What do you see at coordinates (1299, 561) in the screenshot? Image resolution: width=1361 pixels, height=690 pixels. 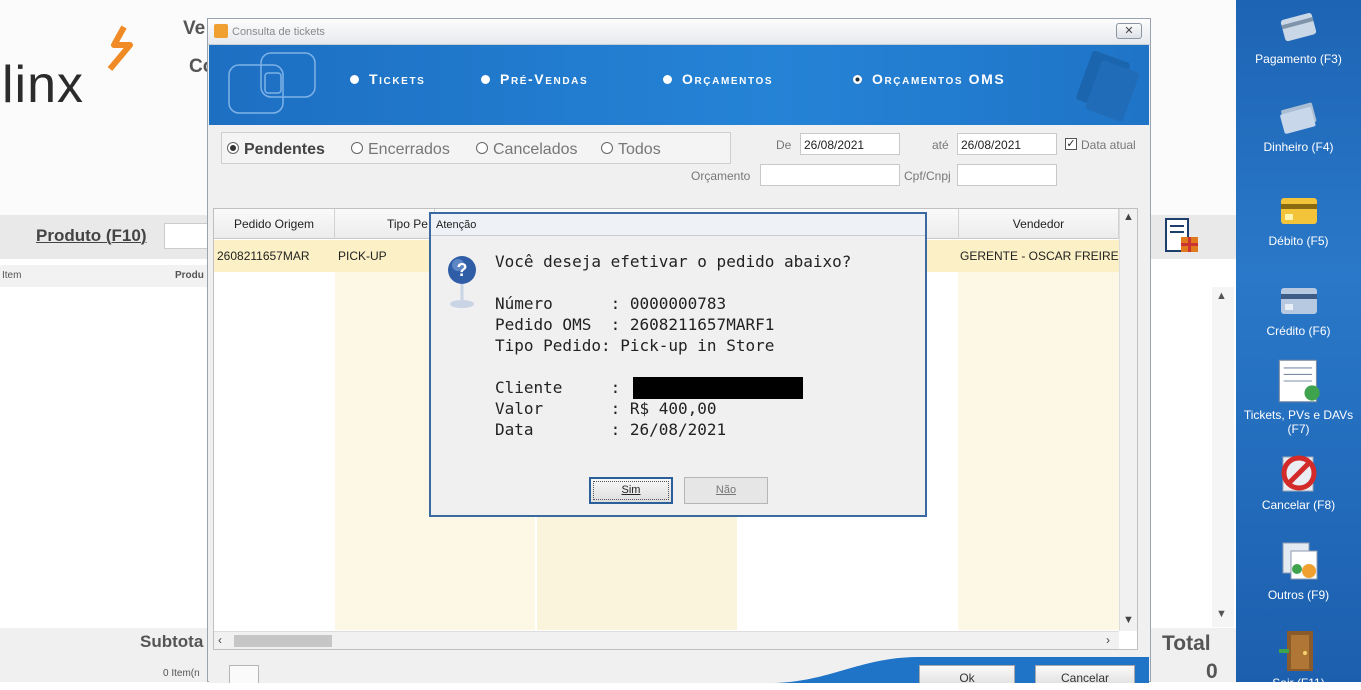 I see `others-icon` at bounding box center [1299, 561].